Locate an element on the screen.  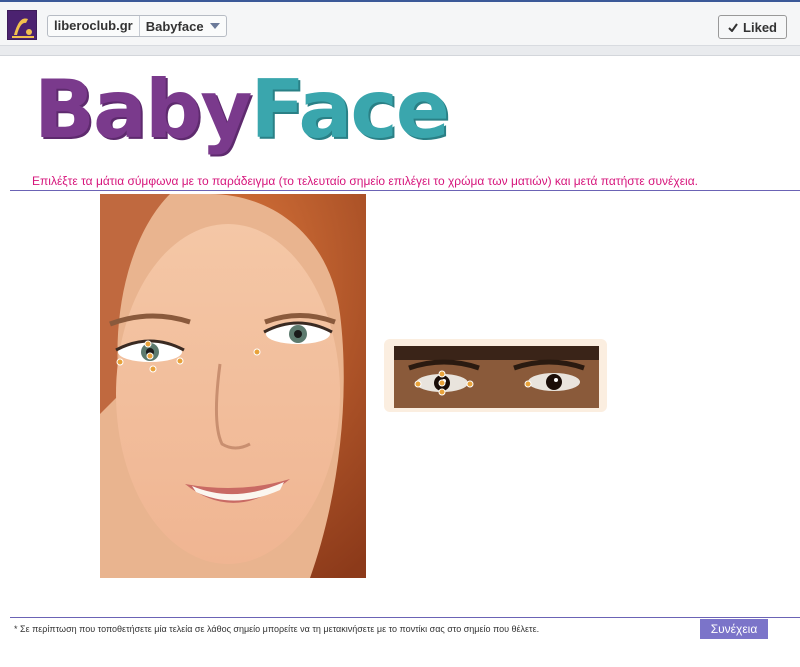
bottom-divider is located at coordinates (405, 617).